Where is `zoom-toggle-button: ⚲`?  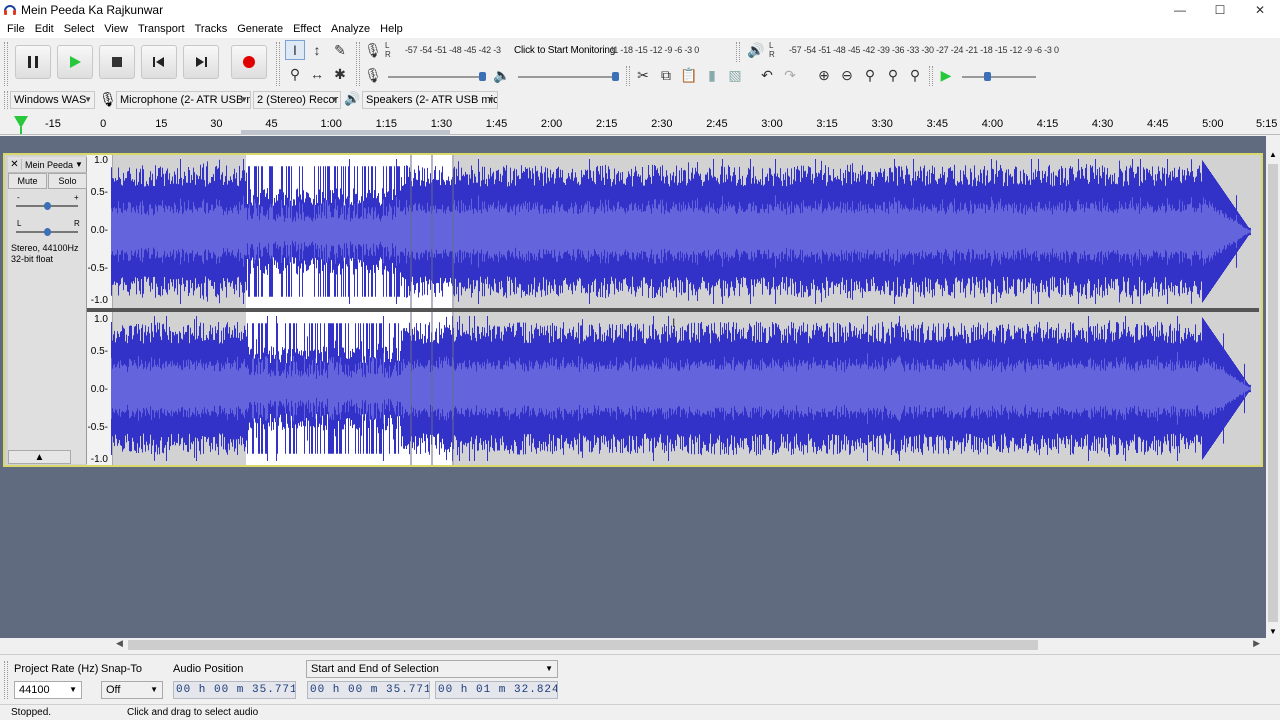
zoom-toggle-button: ⚲ is located at coordinates (915, 75).